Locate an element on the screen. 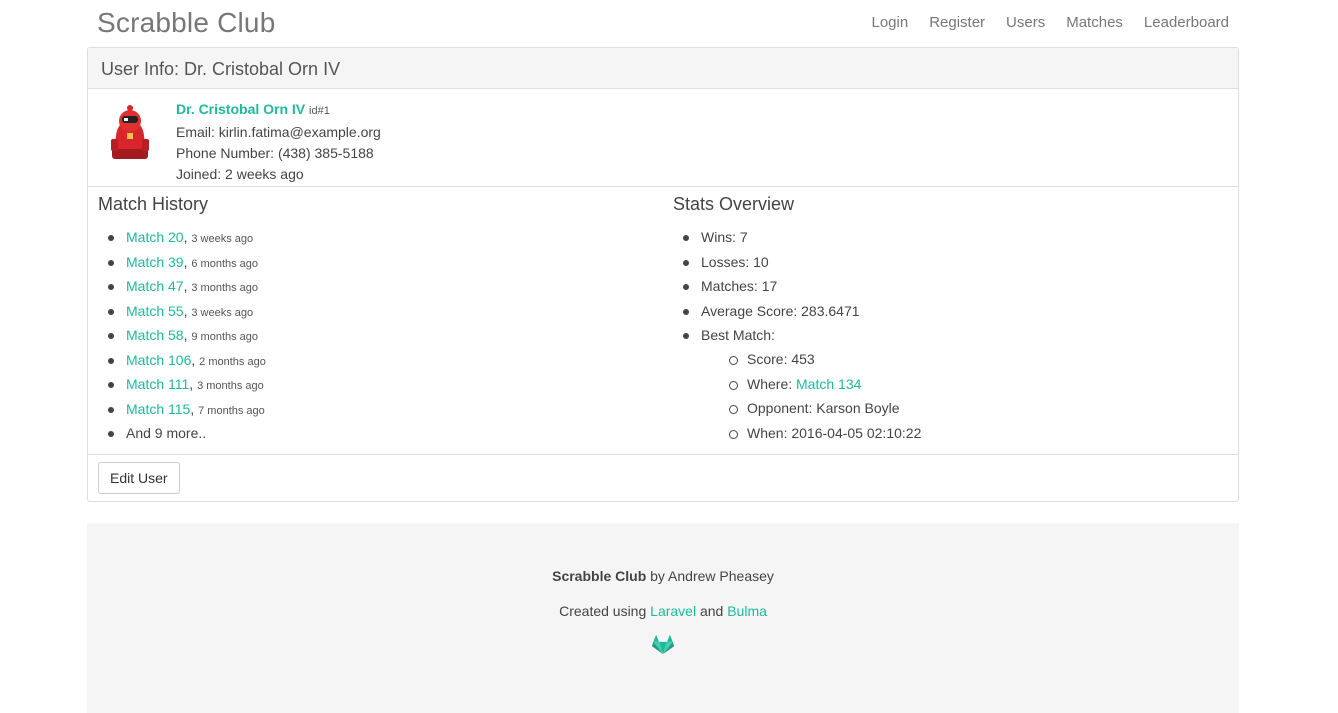 Image resolution: width=1338 pixels, height=713 pixels. footer-credit: Scrabble Club by Andrew Pheasey is located at coordinates (663, 576).